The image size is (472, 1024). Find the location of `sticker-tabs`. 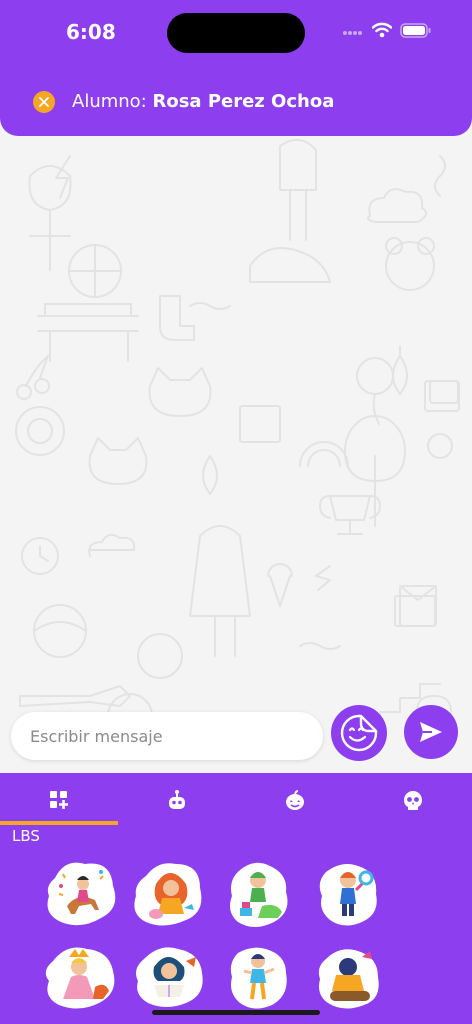

sticker-tabs is located at coordinates (236, 800).